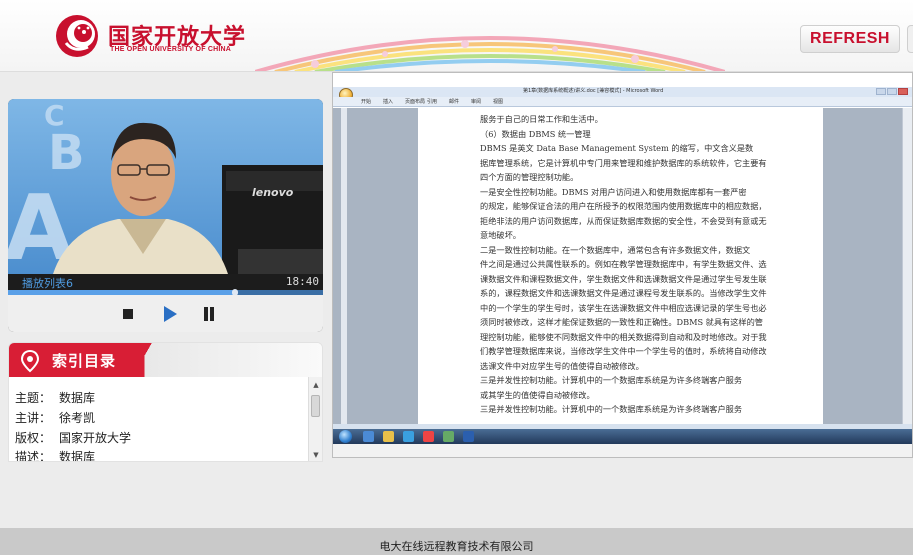 The width and height of the screenshot is (913, 555). Describe the element at coordinates (55, 455) in the screenshot. I see `meta-row-description: 描述： 数据库` at that location.